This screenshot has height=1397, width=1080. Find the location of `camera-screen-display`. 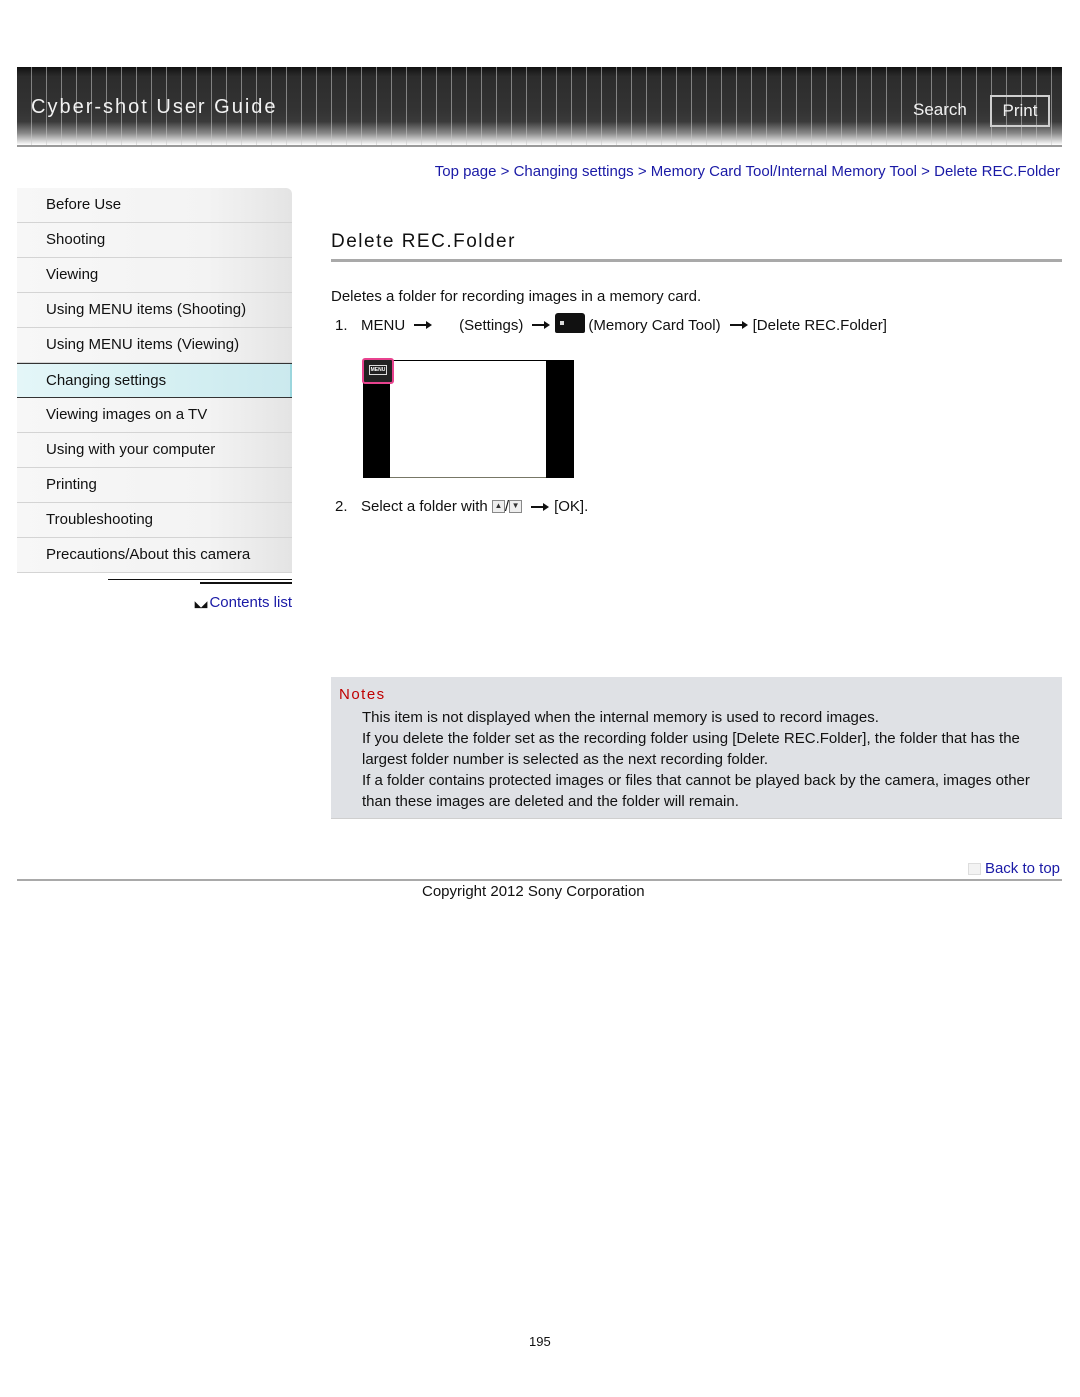

camera-screen-display is located at coordinates (468, 419).